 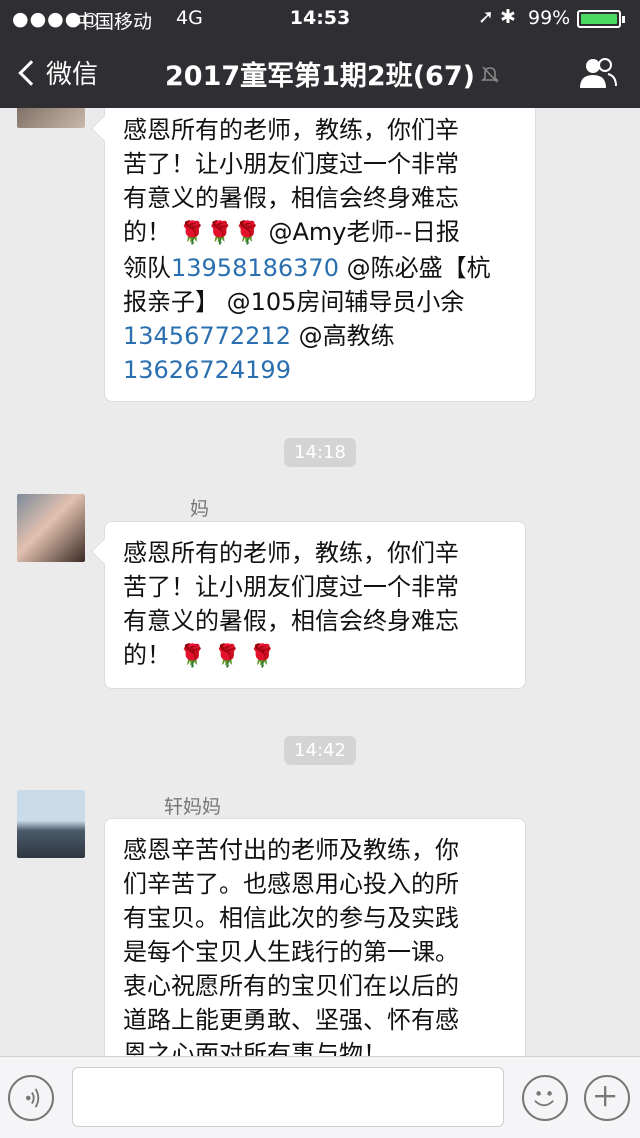 What do you see at coordinates (291, 986) in the screenshot?
I see `message-line: 衷心祝愿所有的宝贝们在以后的` at bounding box center [291, 986].